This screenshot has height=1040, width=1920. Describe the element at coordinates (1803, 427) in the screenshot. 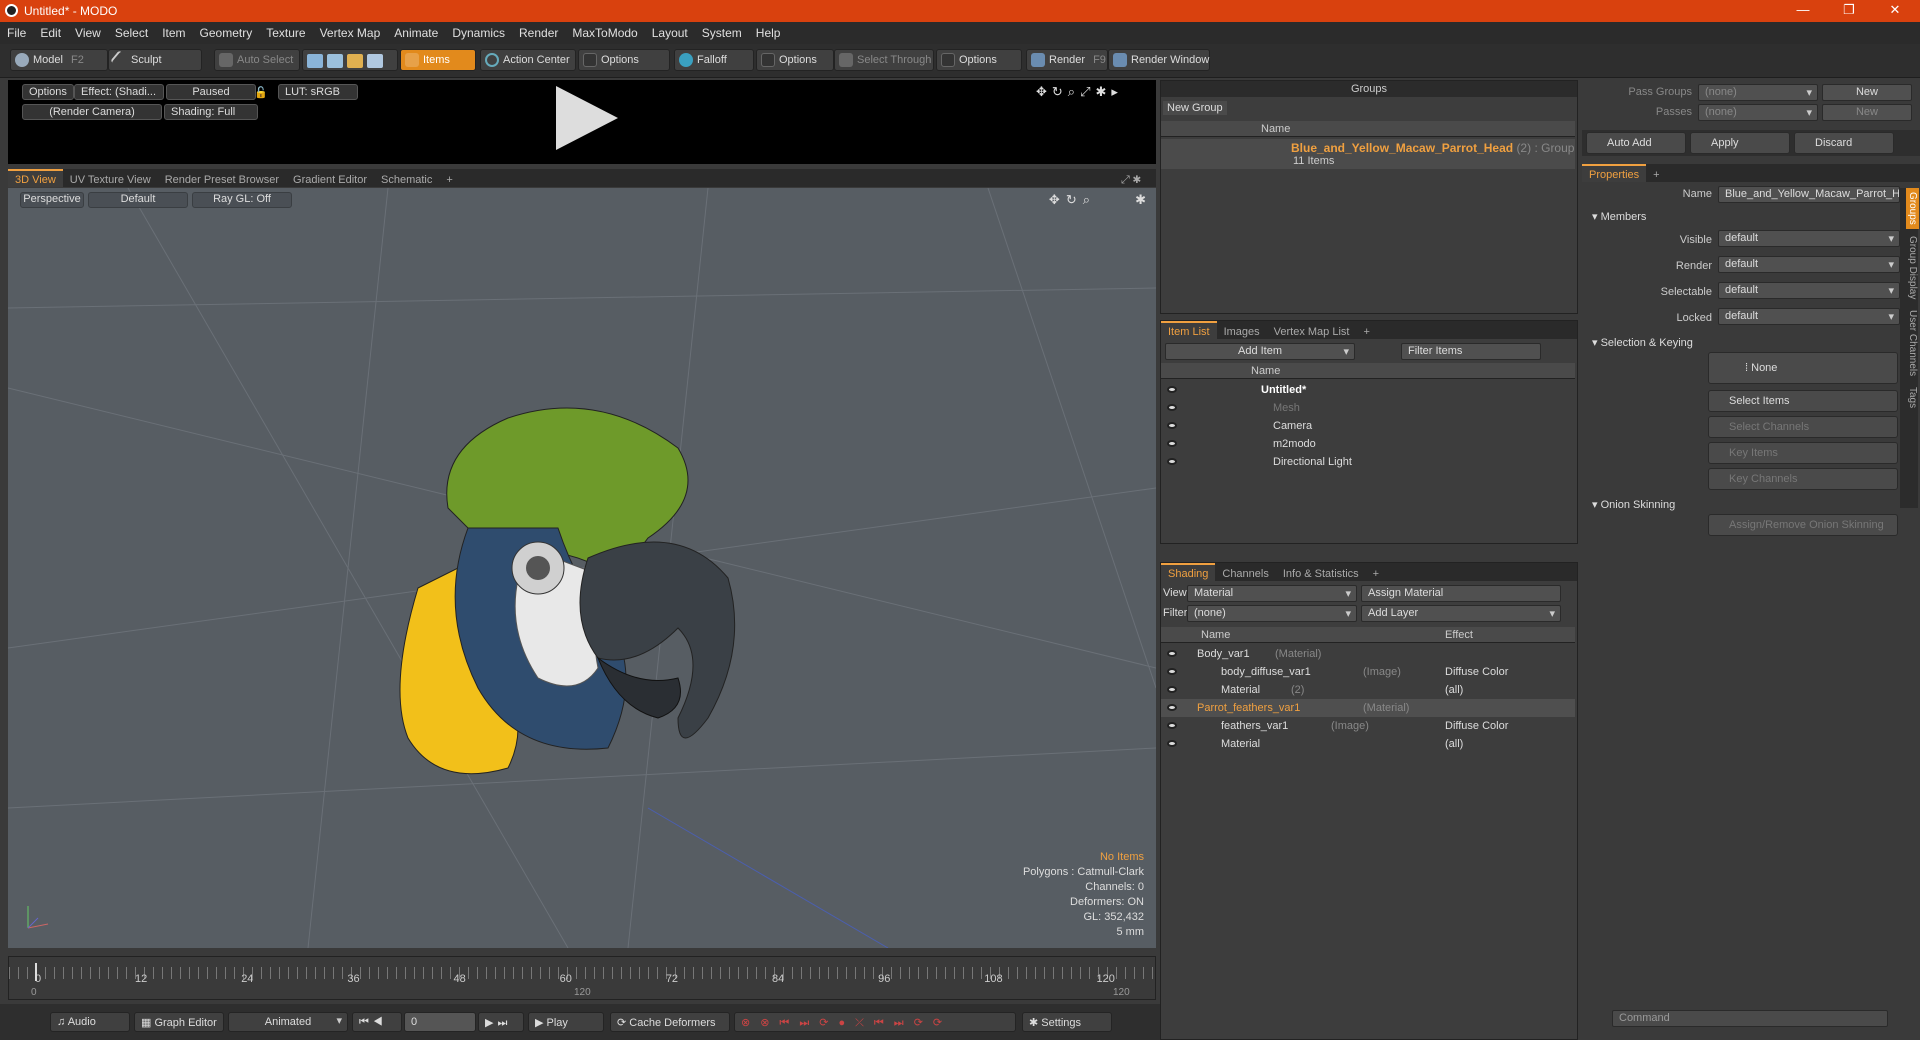

I see `select-channels-button: Select Channels` at that location.